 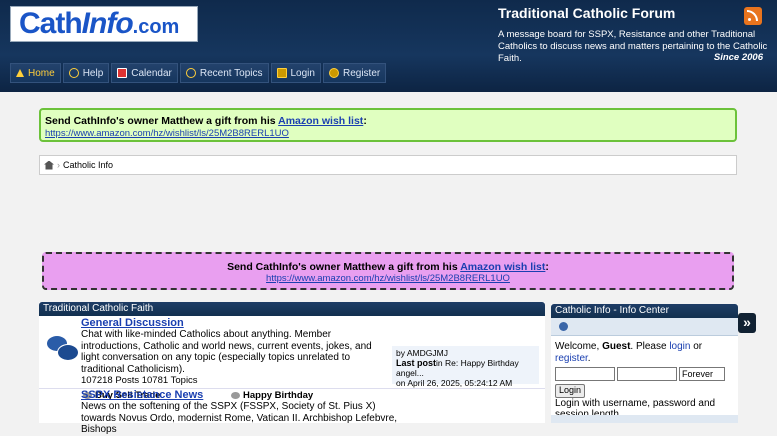 I want to click on password-input, so click(x=647, y=374).